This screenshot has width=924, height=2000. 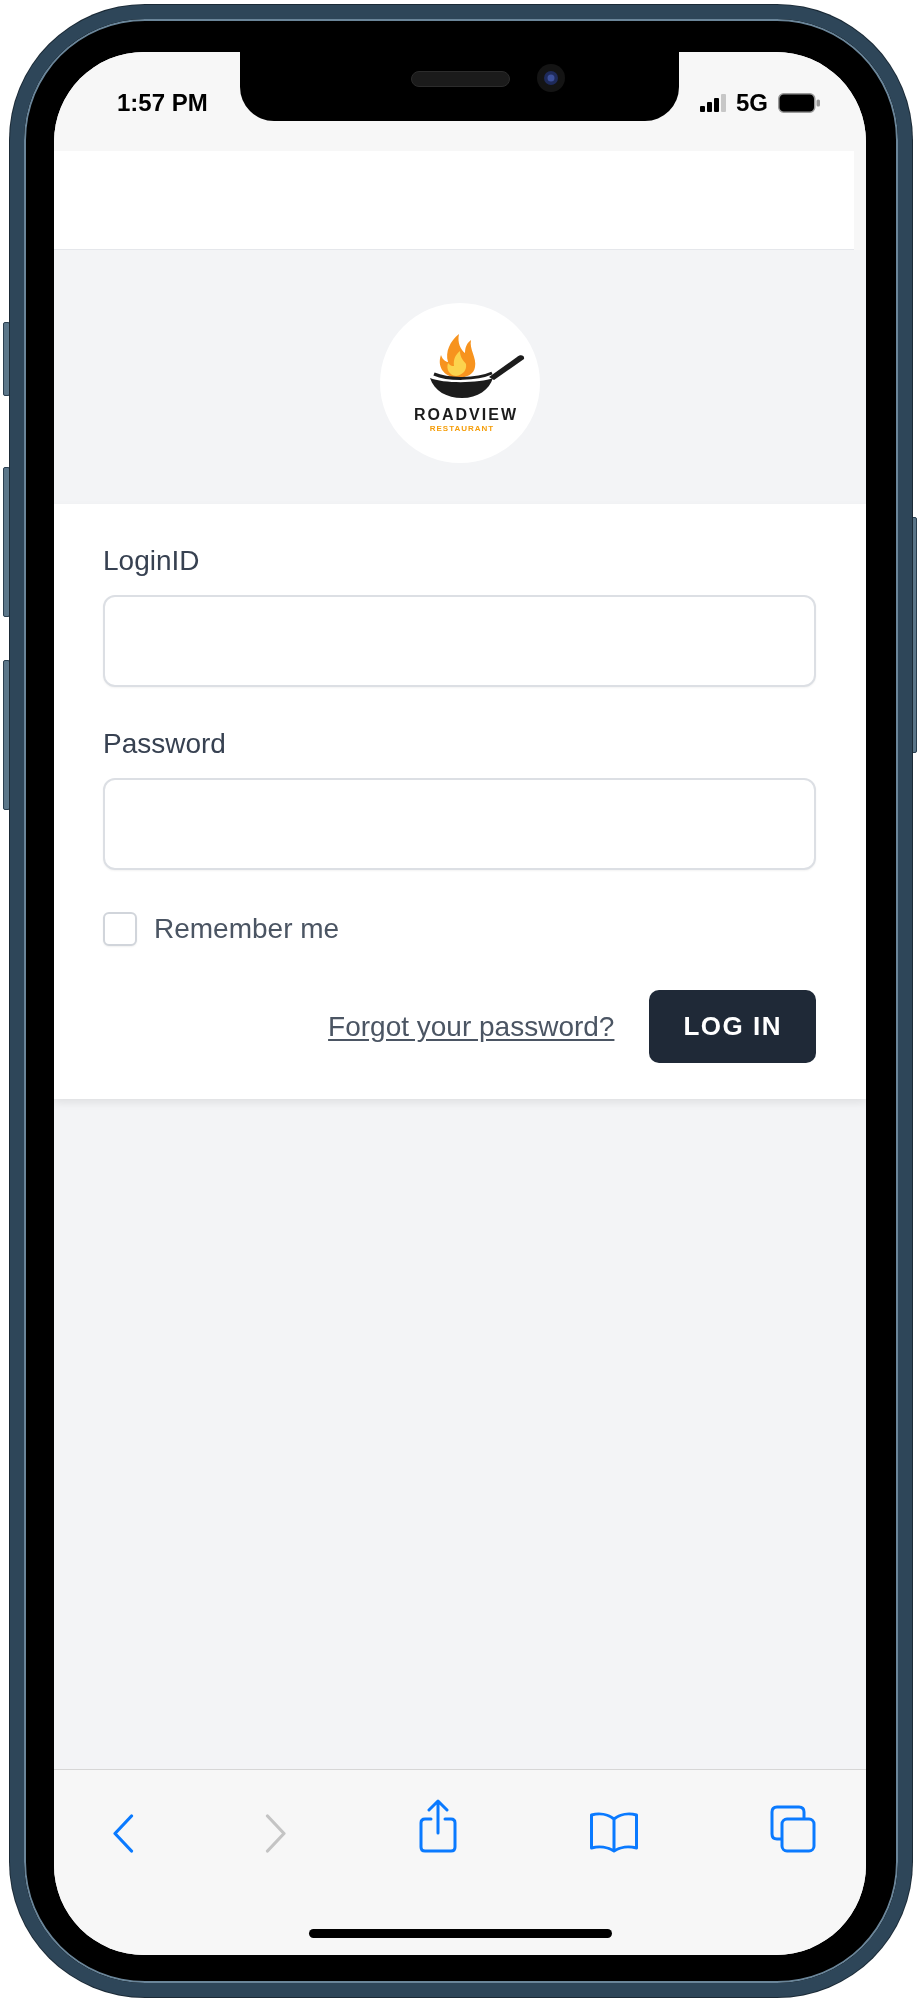 I want to click on checkbox-label: Remember me, so click(x=247, y=929).